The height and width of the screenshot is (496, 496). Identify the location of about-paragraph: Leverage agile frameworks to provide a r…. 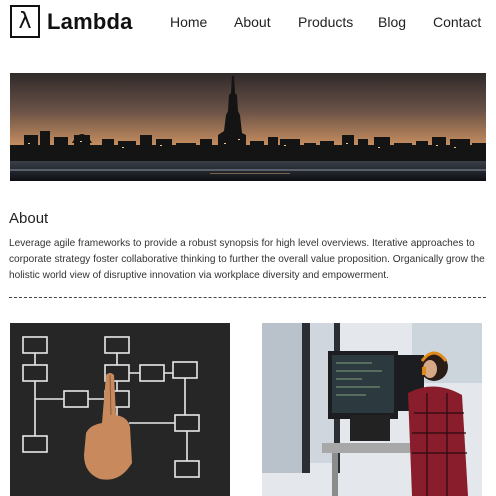
(247, 259).